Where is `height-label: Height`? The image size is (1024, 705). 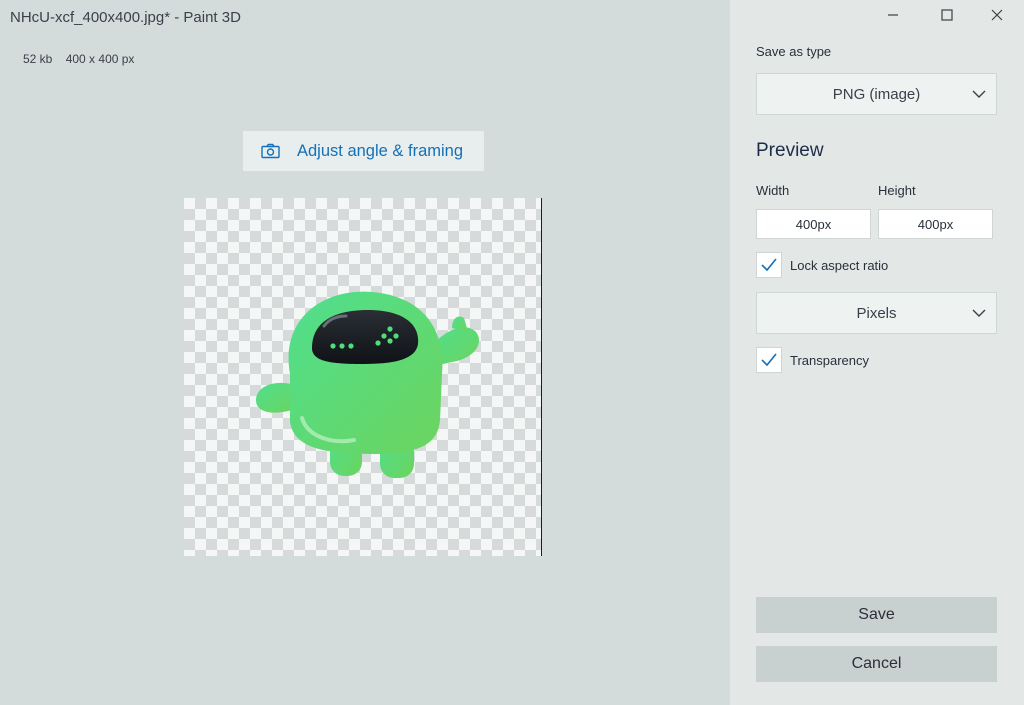
height-label: Height is located at coordinates (897, 190).